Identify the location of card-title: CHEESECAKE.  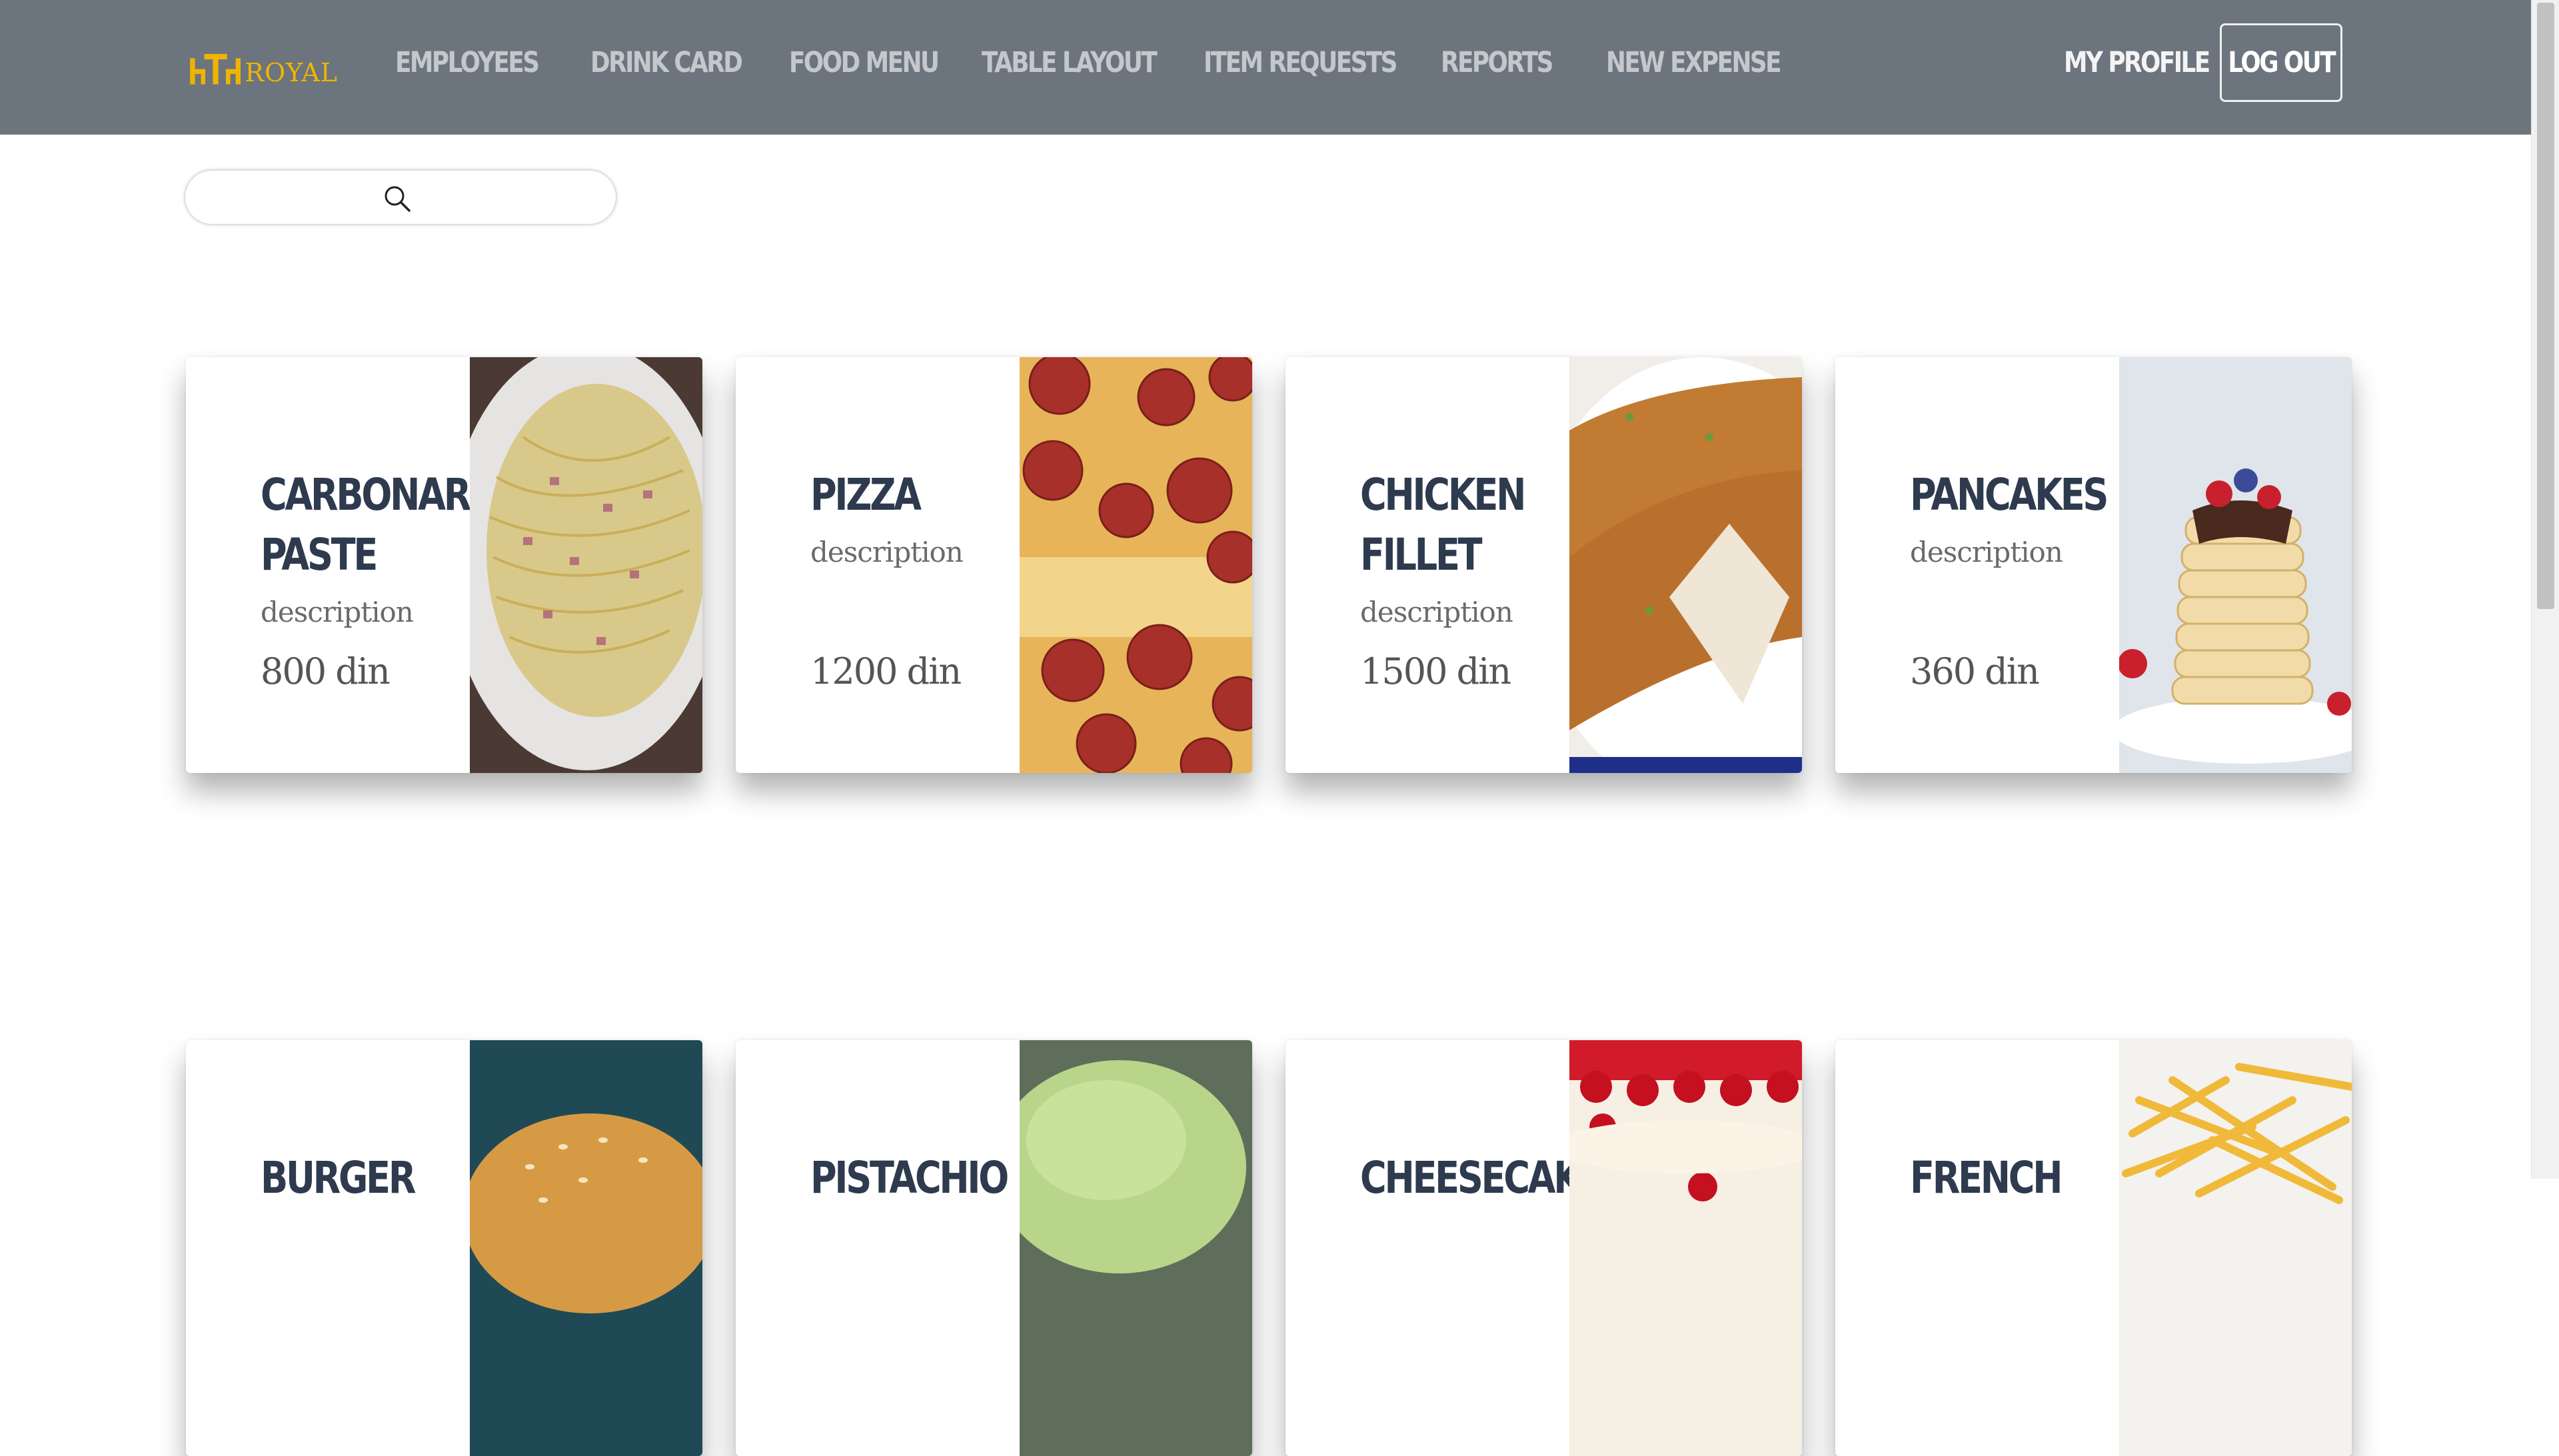
(1482, 1177).